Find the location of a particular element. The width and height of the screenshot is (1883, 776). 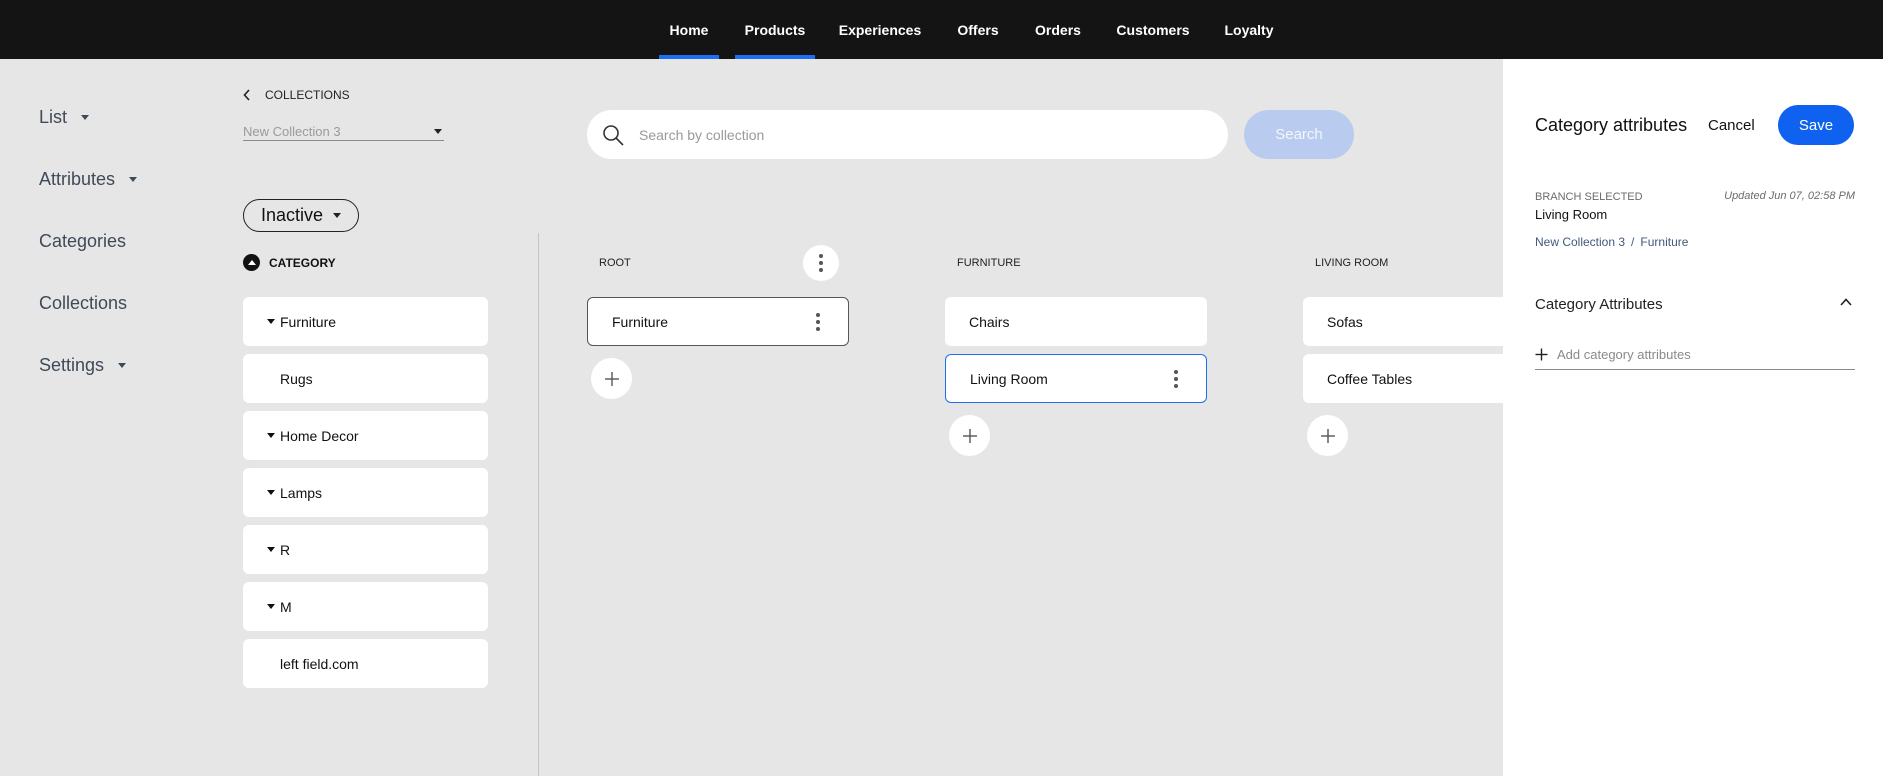

column-header-root: ROOT is located at coordinates (615, 263).